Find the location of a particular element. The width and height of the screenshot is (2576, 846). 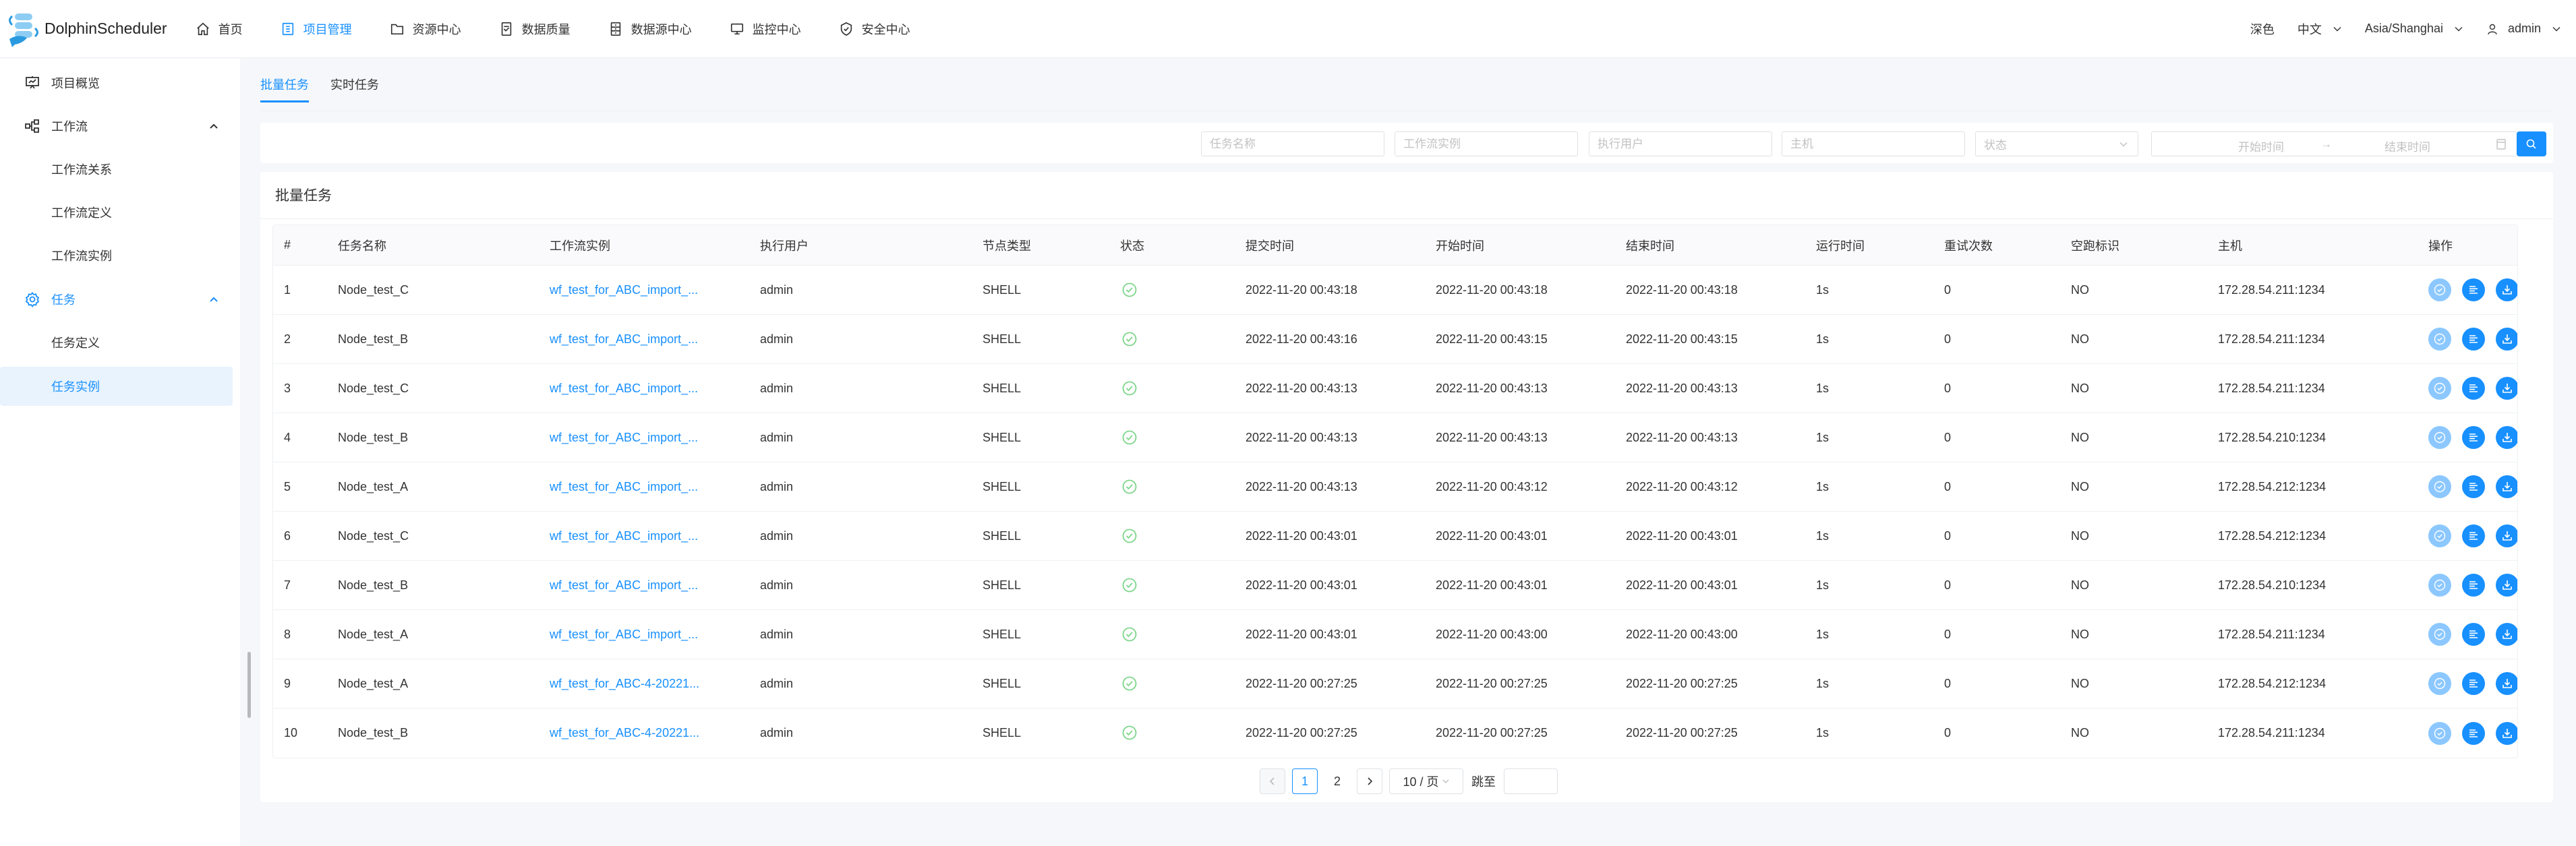

header-col-actions: 操作 is located at coordinates (2441, 246).